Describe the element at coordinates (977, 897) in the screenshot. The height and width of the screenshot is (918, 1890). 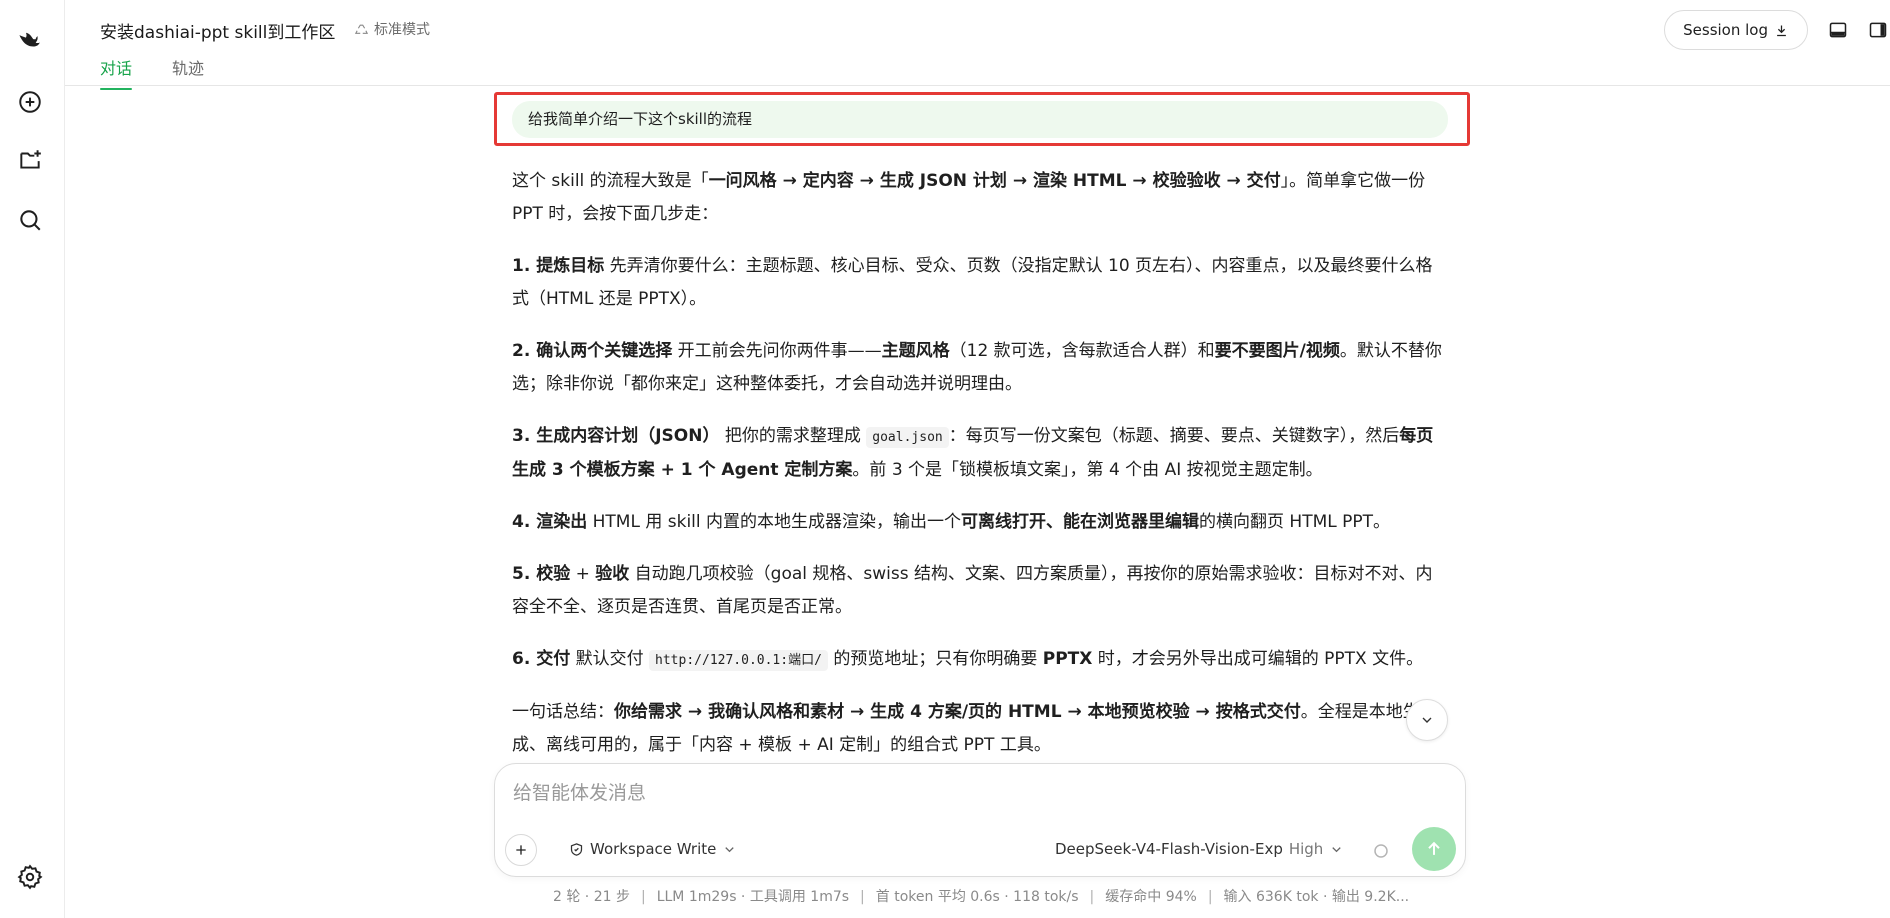
I see `stats-first-token: 首 token 平均 0.6s · 118 tok/s` at that location.